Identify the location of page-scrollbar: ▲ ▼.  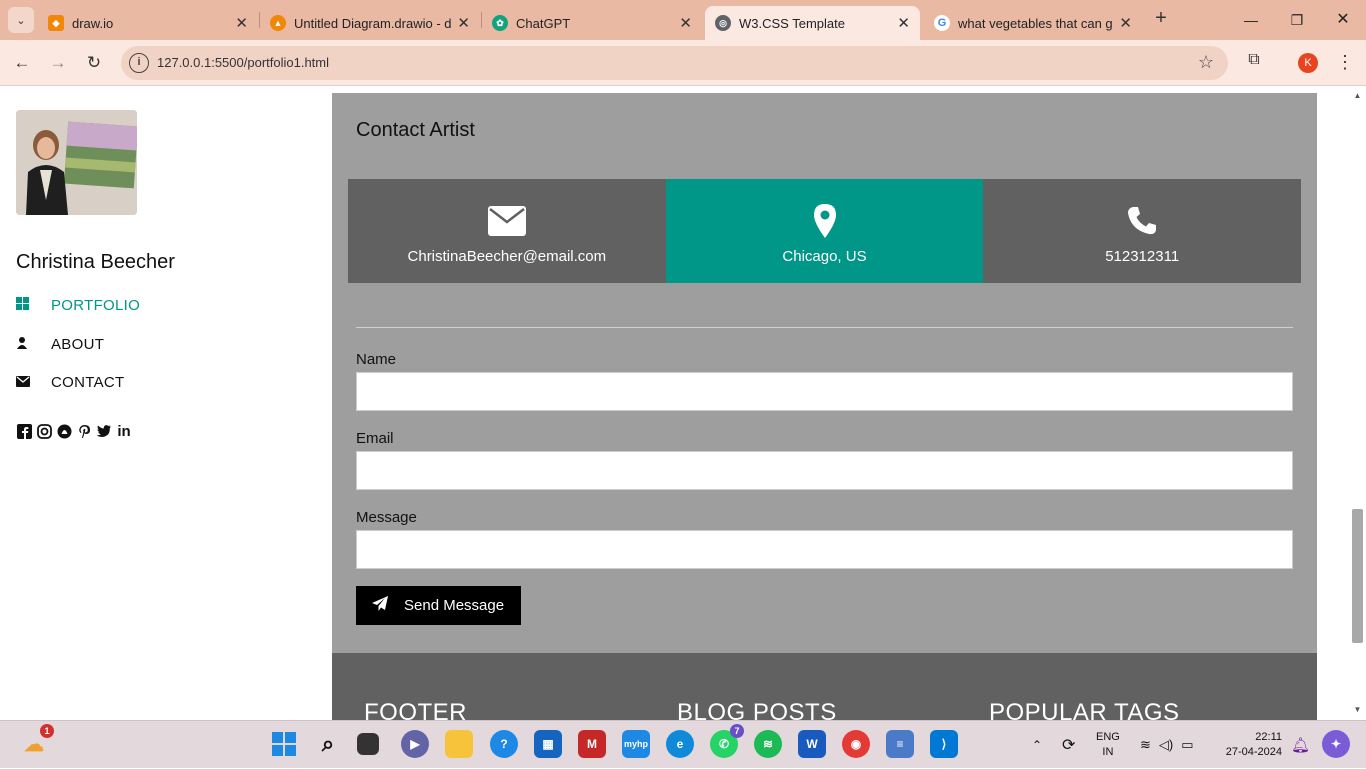
(1357, 403).